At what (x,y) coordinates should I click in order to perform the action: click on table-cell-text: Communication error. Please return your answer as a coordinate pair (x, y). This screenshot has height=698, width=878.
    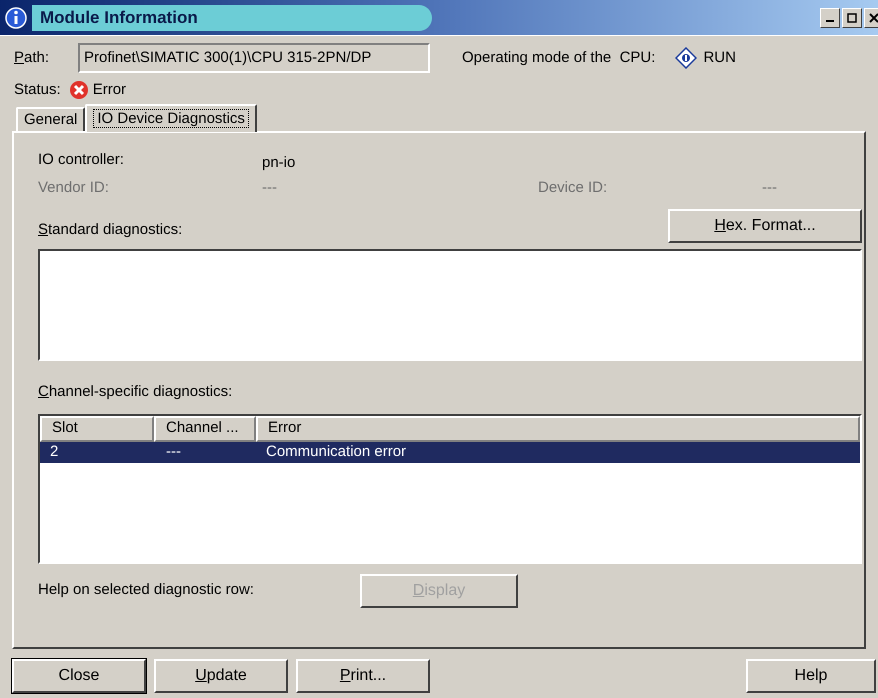
    Looking at the image, I should click on (336, 452).